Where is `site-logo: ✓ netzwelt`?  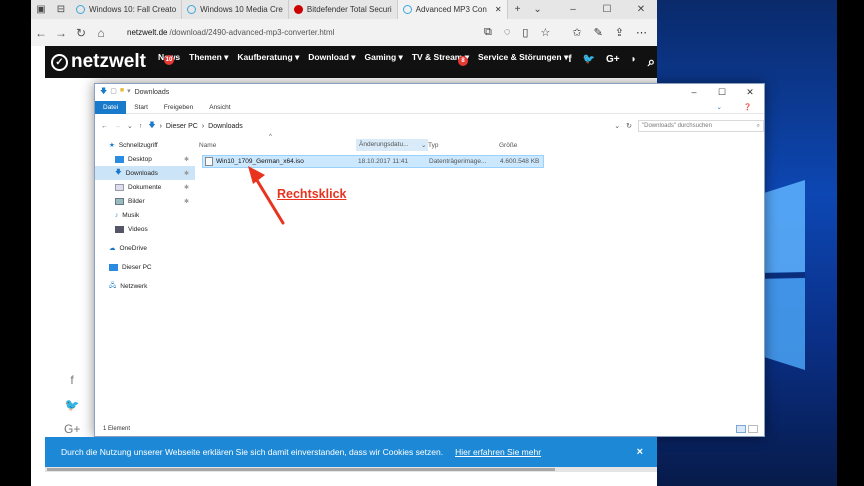
site-logo: ✓ netzwelt is located at coordinates (95, 62).